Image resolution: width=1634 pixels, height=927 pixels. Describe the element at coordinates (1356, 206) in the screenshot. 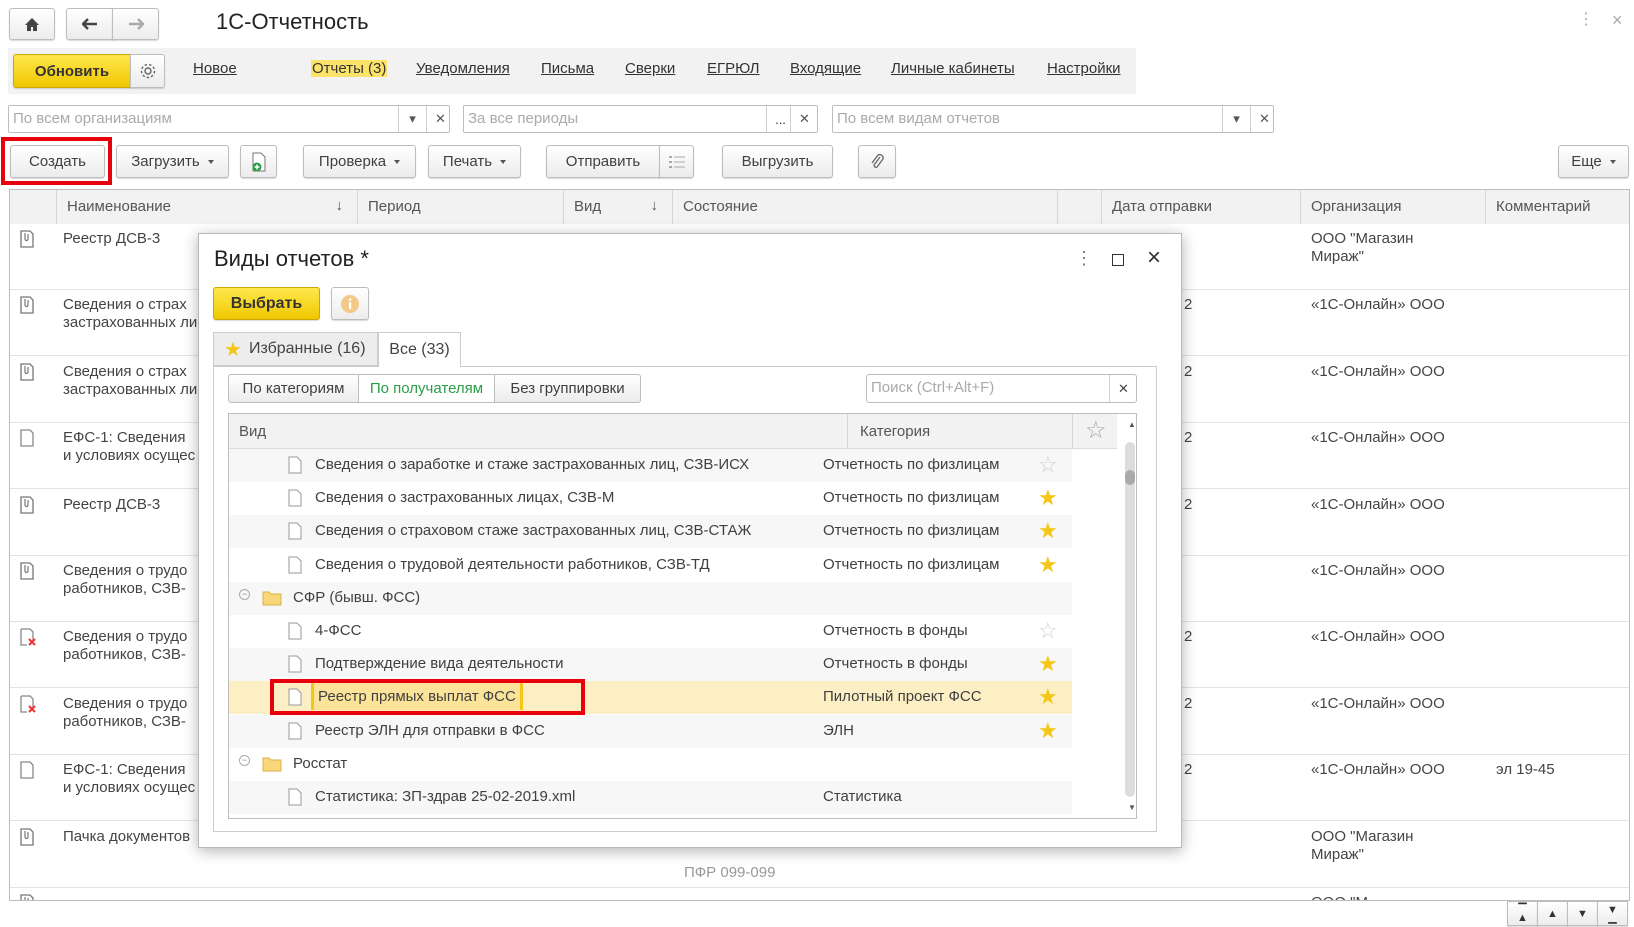

I see `column-header-label: Организация` at that location.